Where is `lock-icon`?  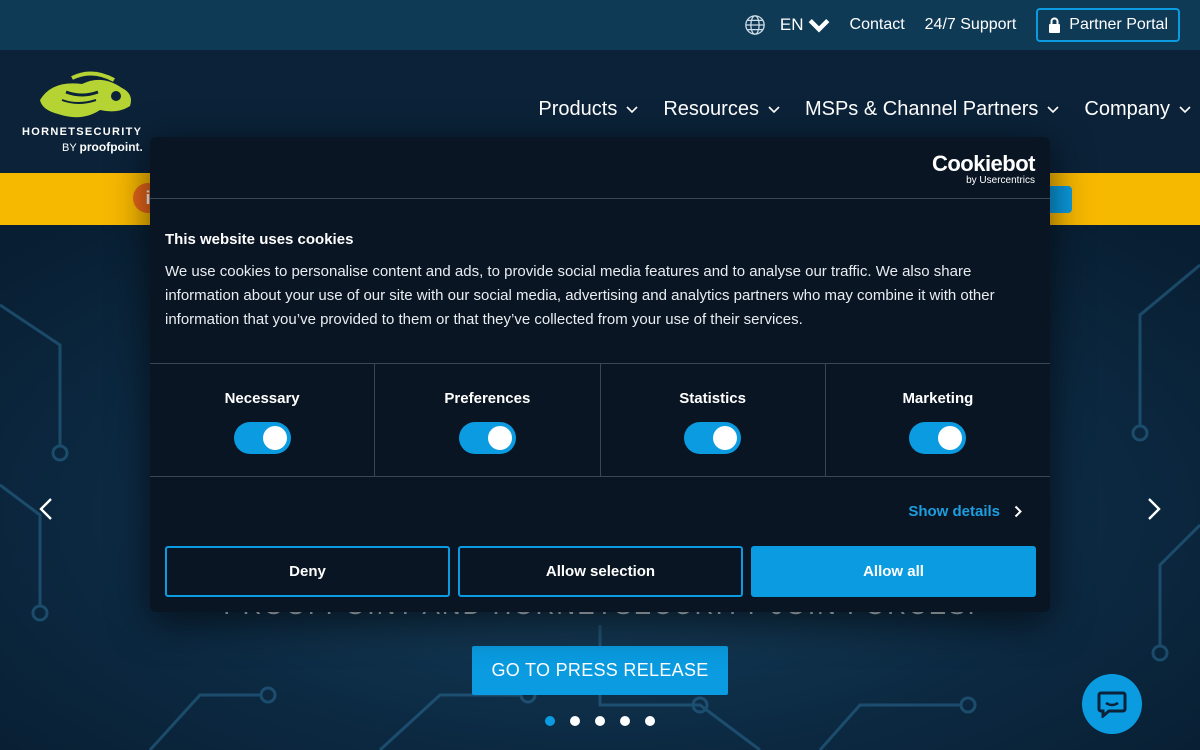
lock-icon is located at coordinates (1055, 25).